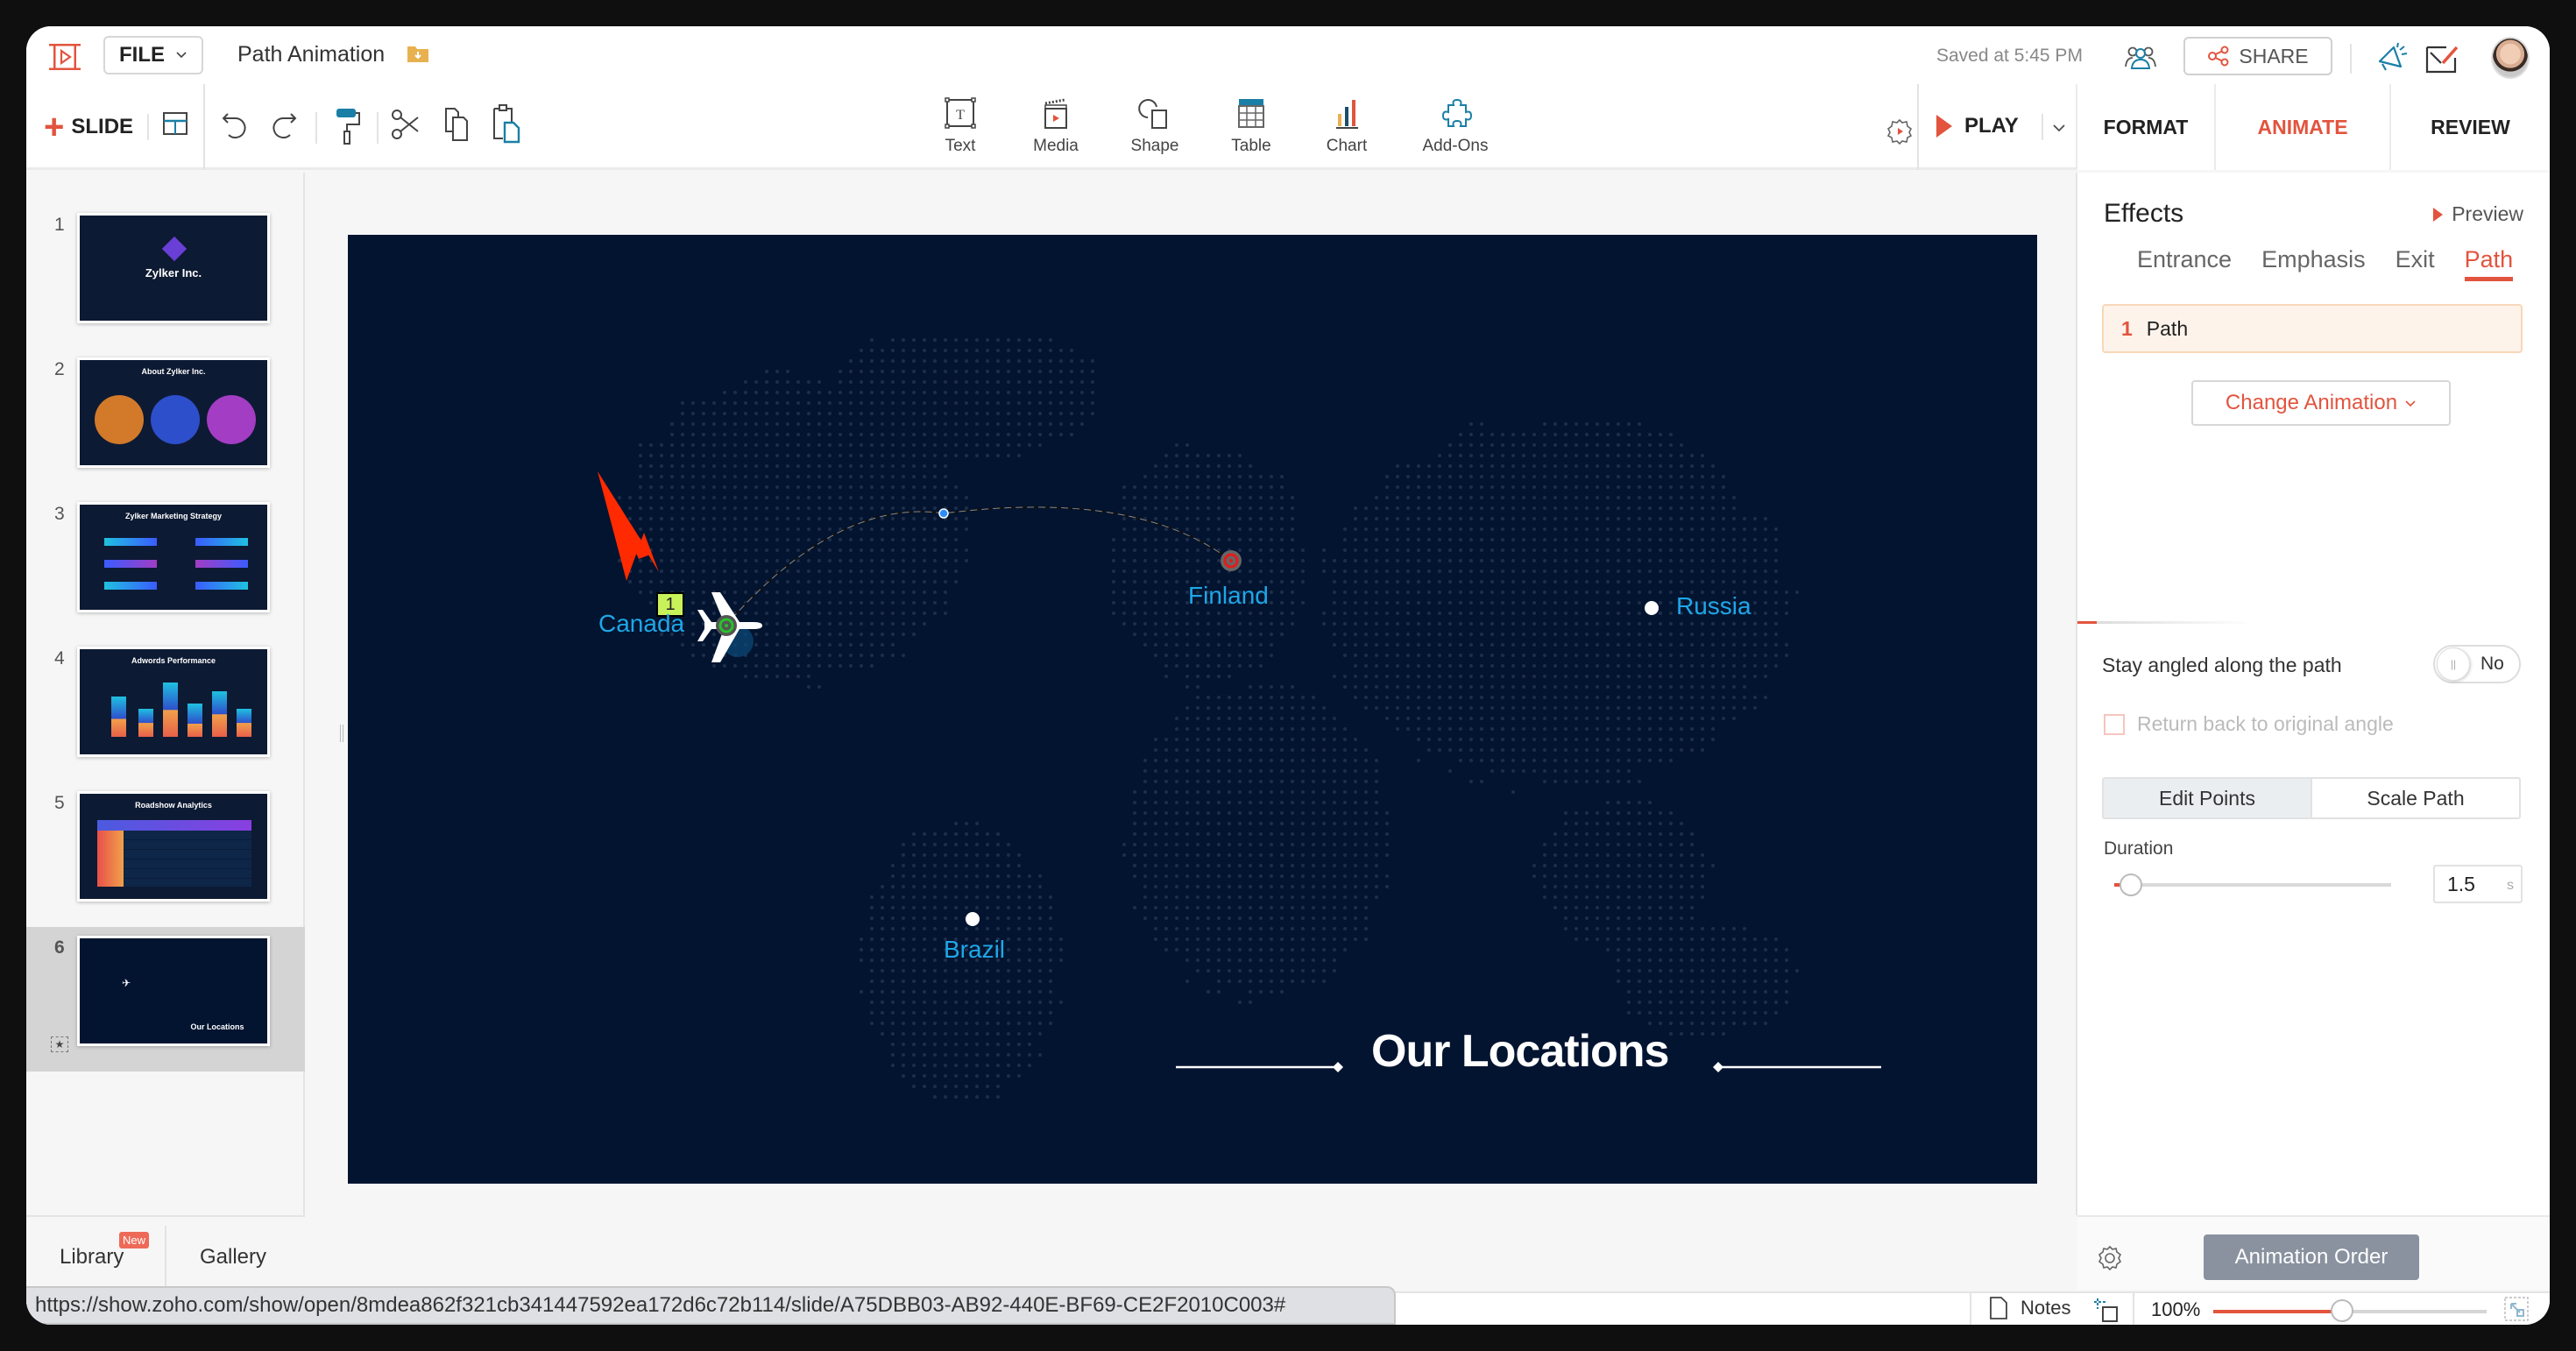 Image resolution: width=2576 pixels, height=1351 pixels. I want to click on share-button: SHARE, so click(2257, 56).